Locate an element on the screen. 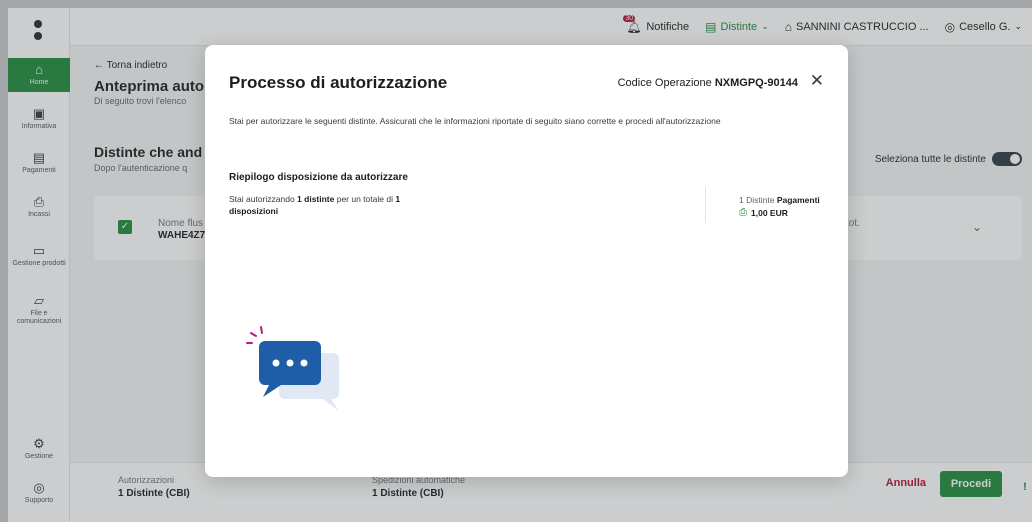  summary-count: 1 distinte is located at coordinates (316, 199).